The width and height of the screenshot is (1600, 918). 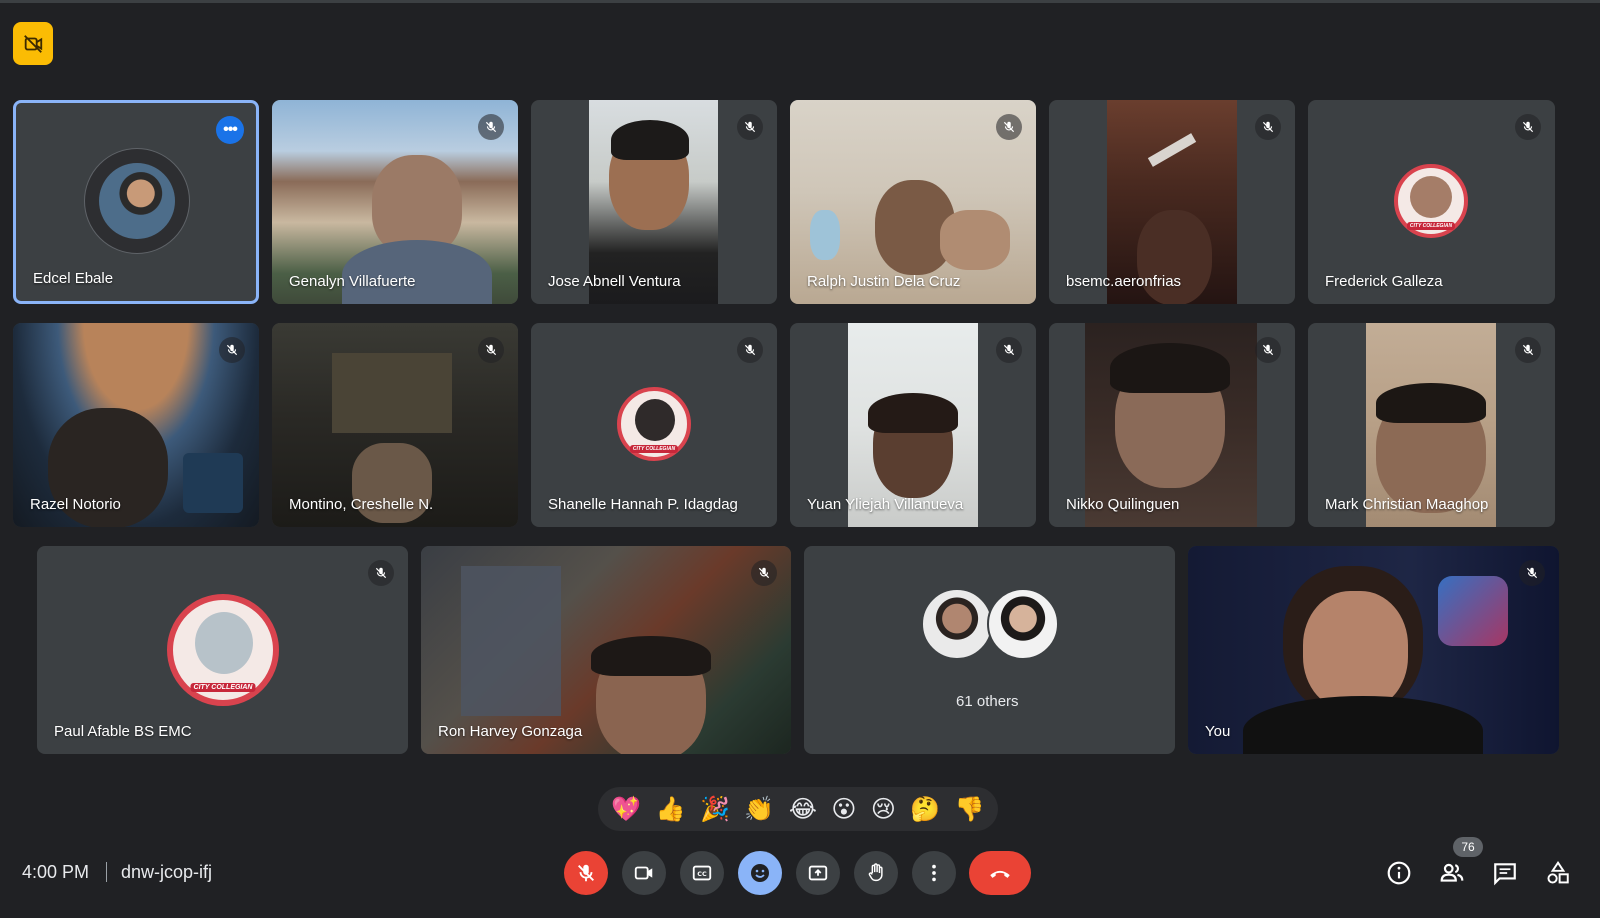 I want to click on video-camera-icon, so click(x=643, y=873).